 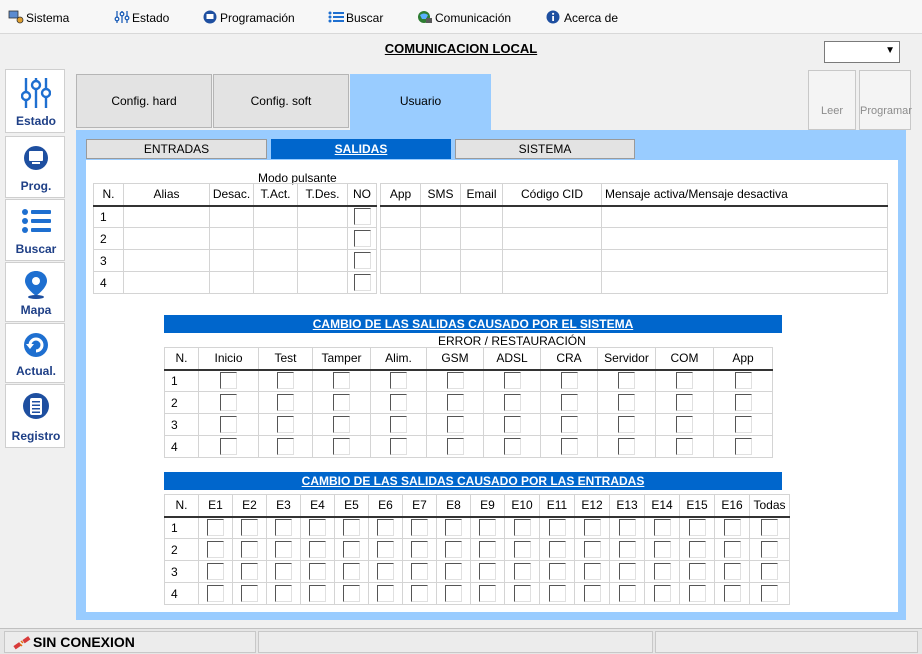 What do you see at coordinates (141, 18) in the screenshot?
I see `menu-estado: Estado` at bounding box center [141, 18].